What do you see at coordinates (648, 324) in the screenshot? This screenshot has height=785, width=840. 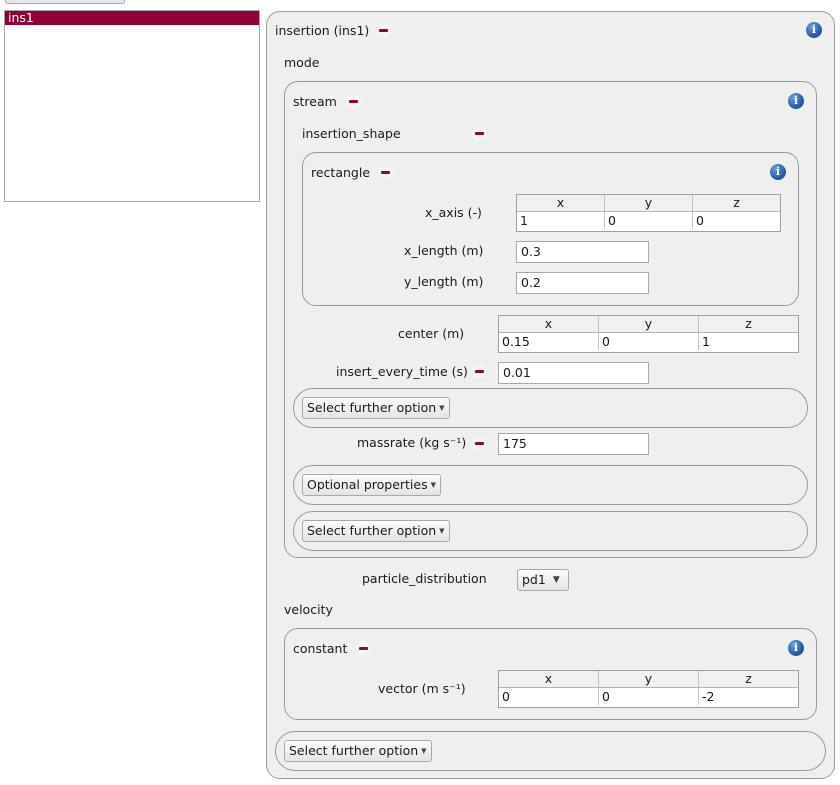 I see `center-header-y: y` at bounding box center [648, 324].